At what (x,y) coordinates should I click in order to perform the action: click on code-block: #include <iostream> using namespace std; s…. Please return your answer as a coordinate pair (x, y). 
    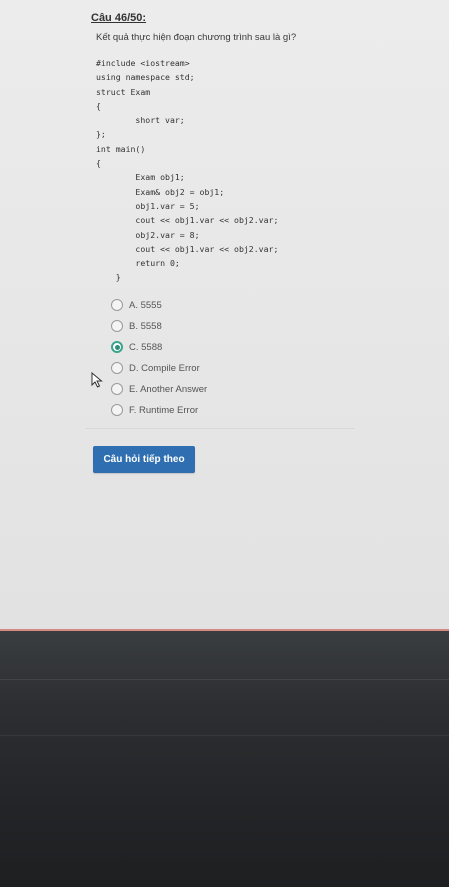
    Looking at the image, I should click on (187, 170).